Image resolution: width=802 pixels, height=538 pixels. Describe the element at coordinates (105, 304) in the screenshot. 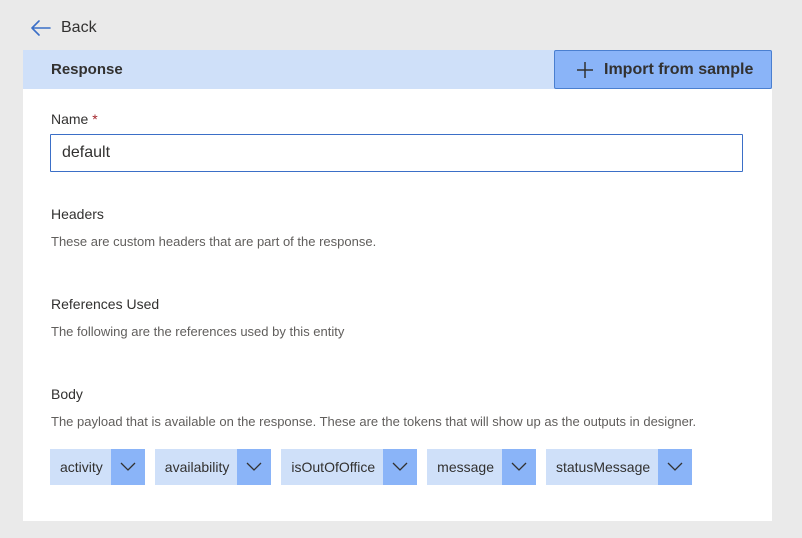

I see `references-label: References Used` at that location.